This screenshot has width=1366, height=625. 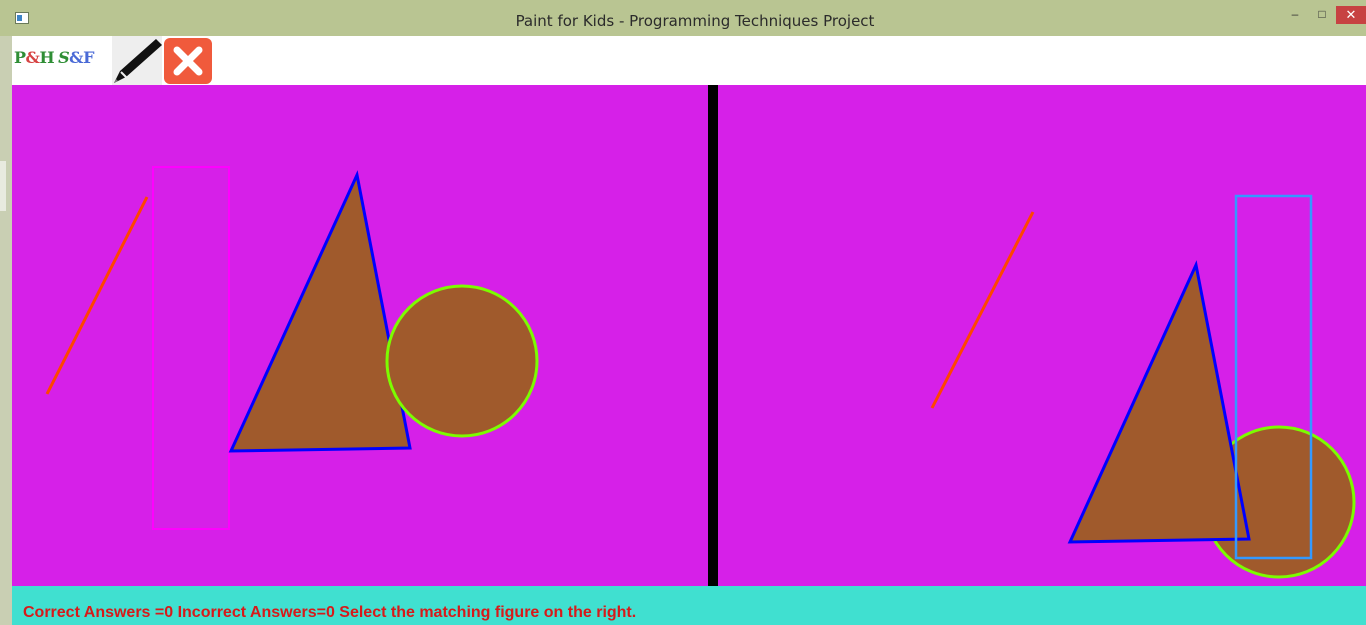 What do you see at coordinates (713, 335) in the screenshot?
I see `canvas-divider` at bounding box center [713, 335].